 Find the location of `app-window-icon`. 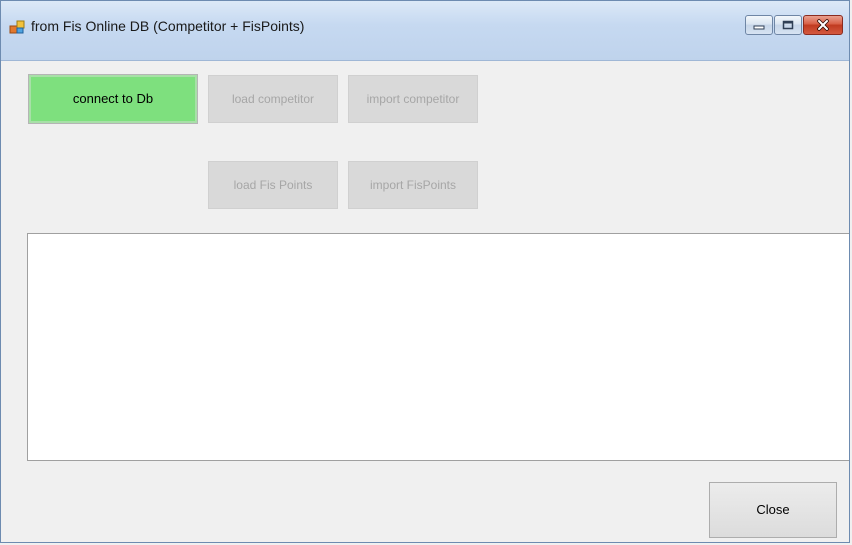

app-window-icon is located at coordinates (17, 27).